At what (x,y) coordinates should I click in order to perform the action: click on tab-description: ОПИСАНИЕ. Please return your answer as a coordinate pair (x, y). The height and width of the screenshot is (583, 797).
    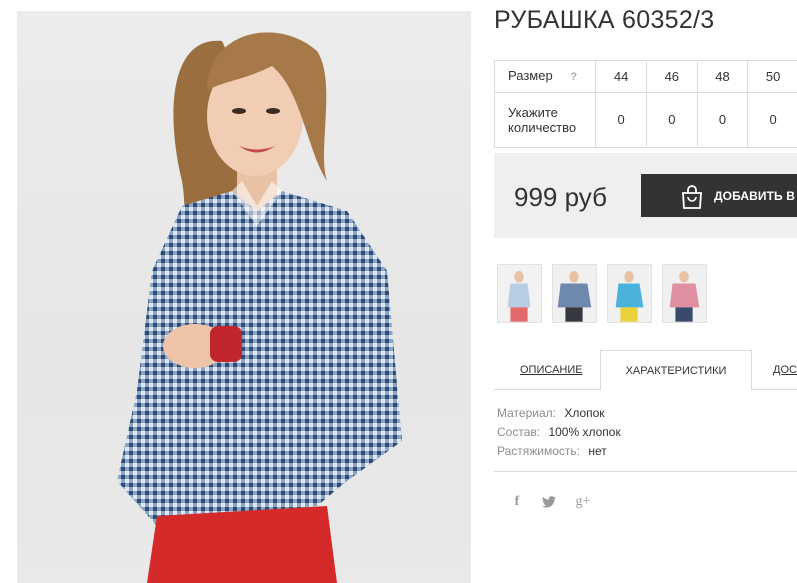
    Looking at the image, I should click on (551, 370).